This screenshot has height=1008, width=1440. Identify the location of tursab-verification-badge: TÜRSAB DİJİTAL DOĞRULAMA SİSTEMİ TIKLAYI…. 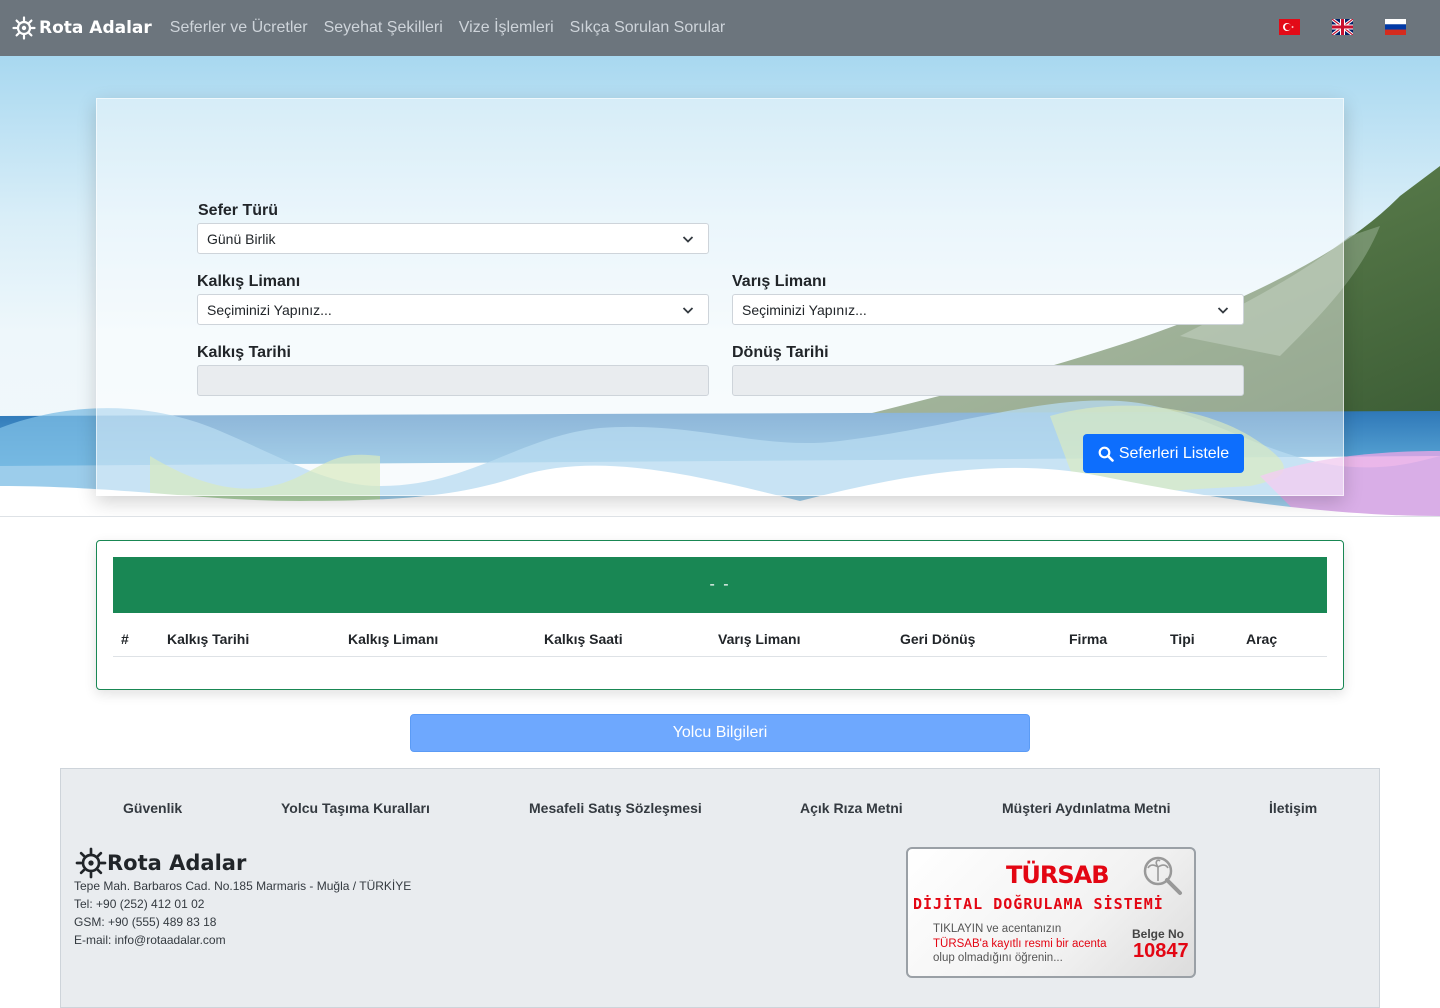
(1051, 912).